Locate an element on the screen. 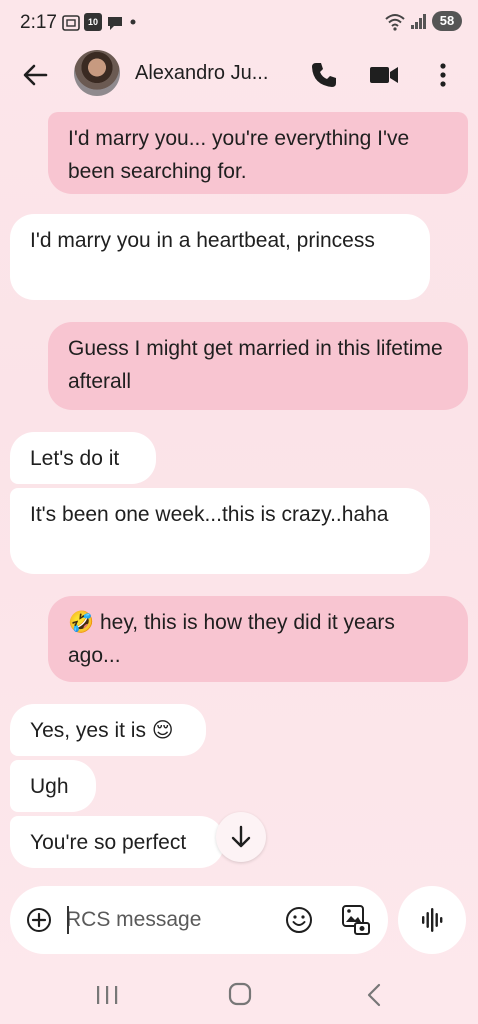 The width and height of the screenshot is (478, 1024). message-bubble-incoming: Let's do it is located at coordinates (83, 458).